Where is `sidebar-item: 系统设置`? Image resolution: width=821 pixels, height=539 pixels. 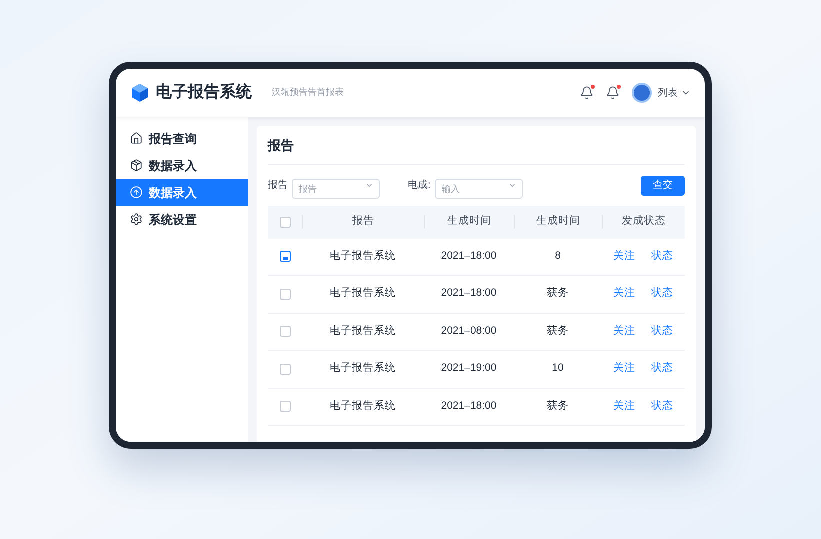
sidebar-item: 系统设置 is located at coordinates (182, 219).